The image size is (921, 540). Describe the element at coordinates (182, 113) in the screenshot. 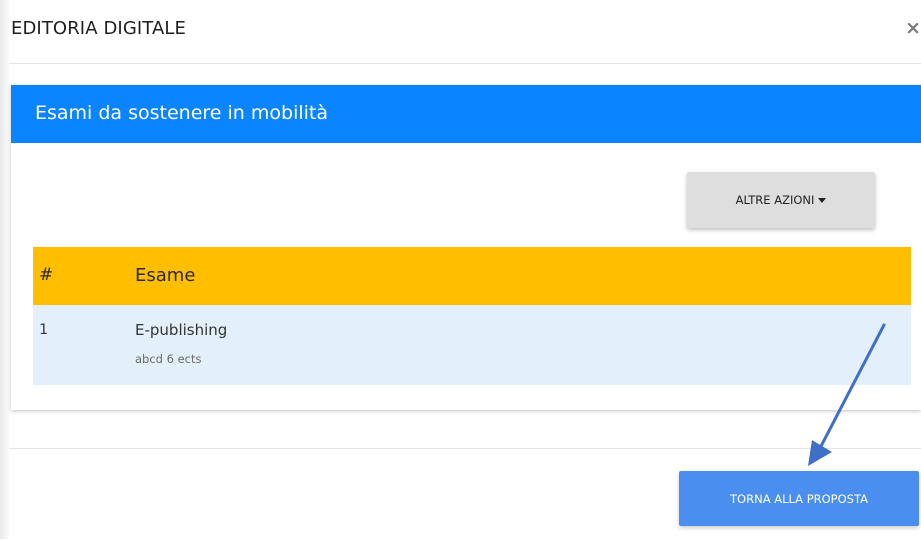

I see `card-title: Esami da sostenere in mobilità` at that location.